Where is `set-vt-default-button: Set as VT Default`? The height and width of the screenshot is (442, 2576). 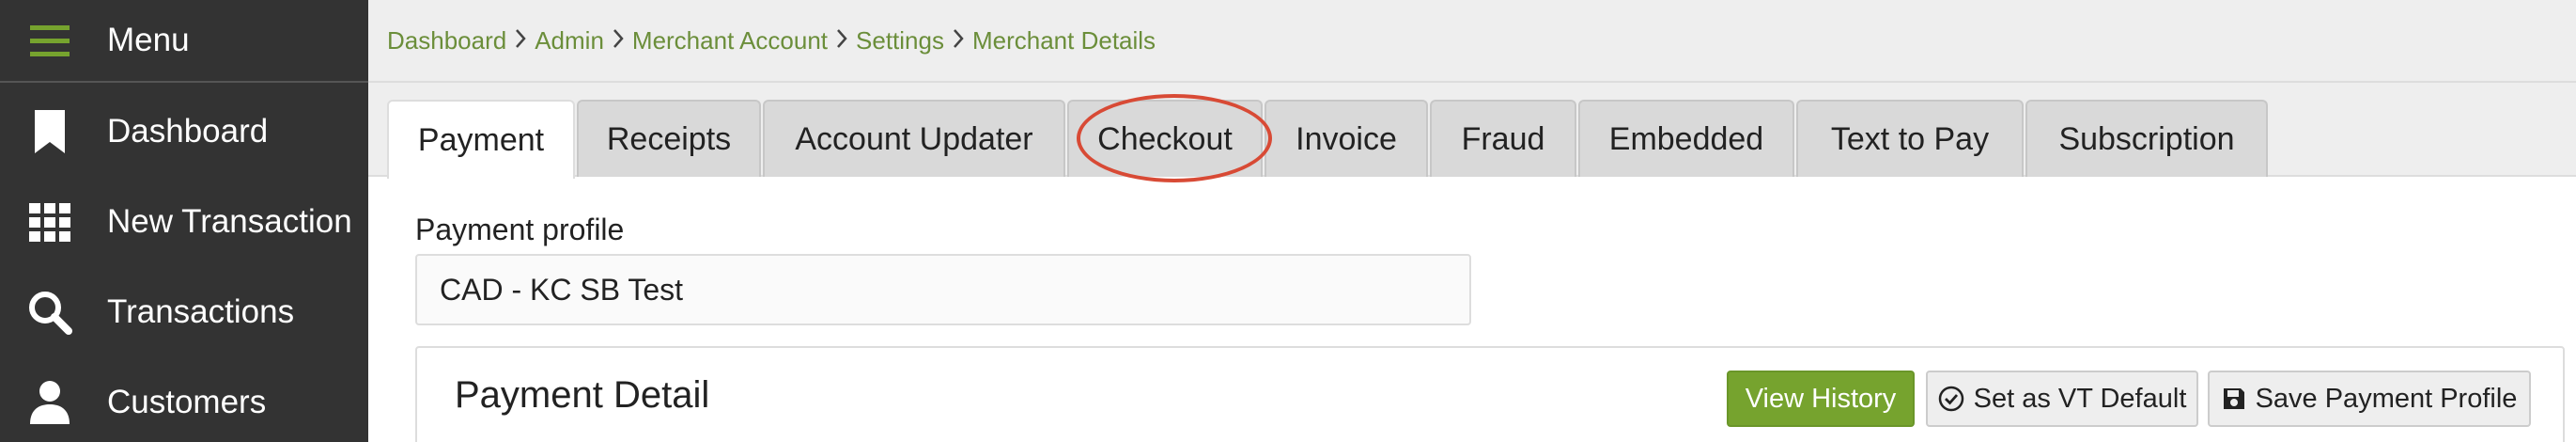
set-vt-default-button: Set as VT Default is located at coordinates (2062, 399).